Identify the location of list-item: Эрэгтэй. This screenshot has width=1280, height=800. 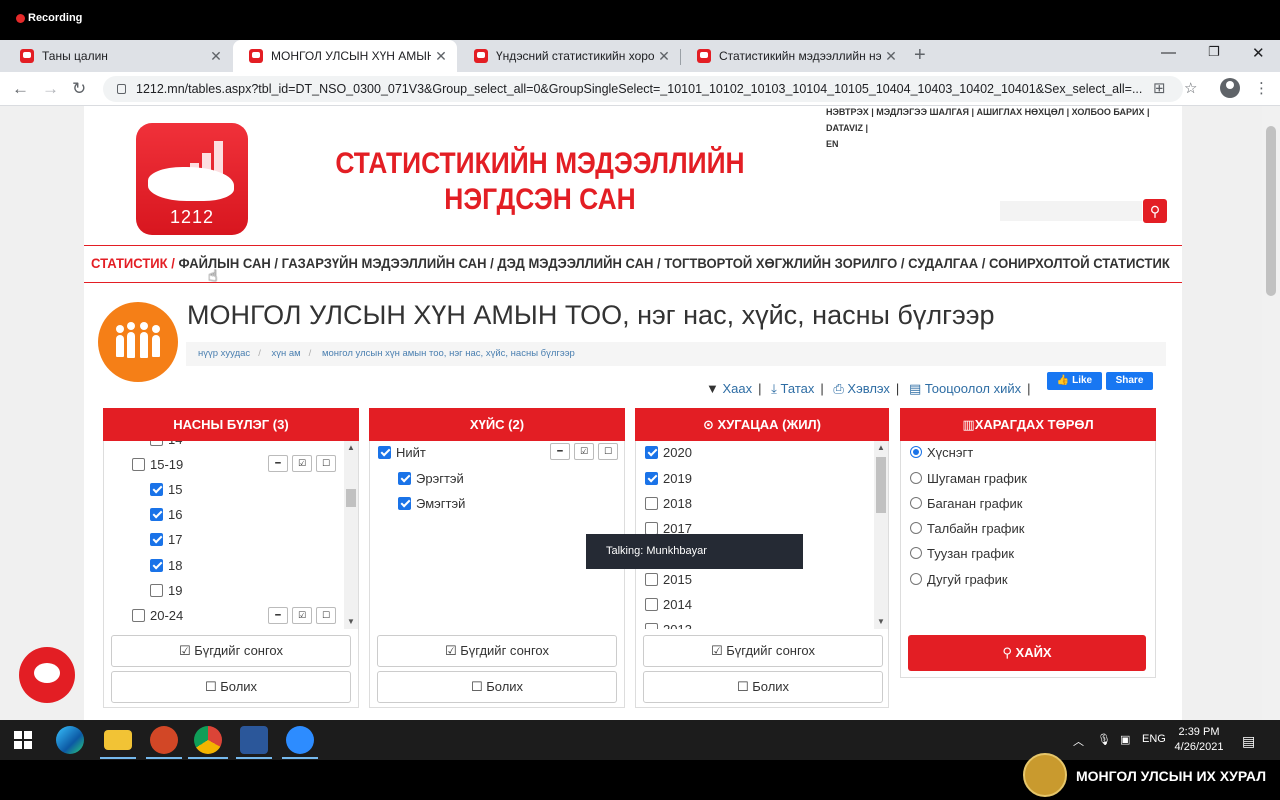
(431, 478).